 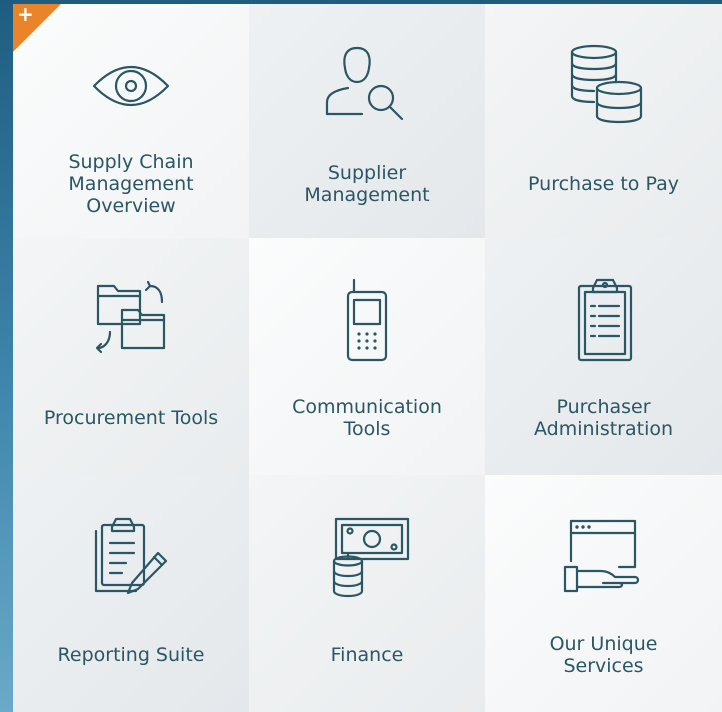 I want to click on clipboard-pencil-icon, so click(x=131, y=557).